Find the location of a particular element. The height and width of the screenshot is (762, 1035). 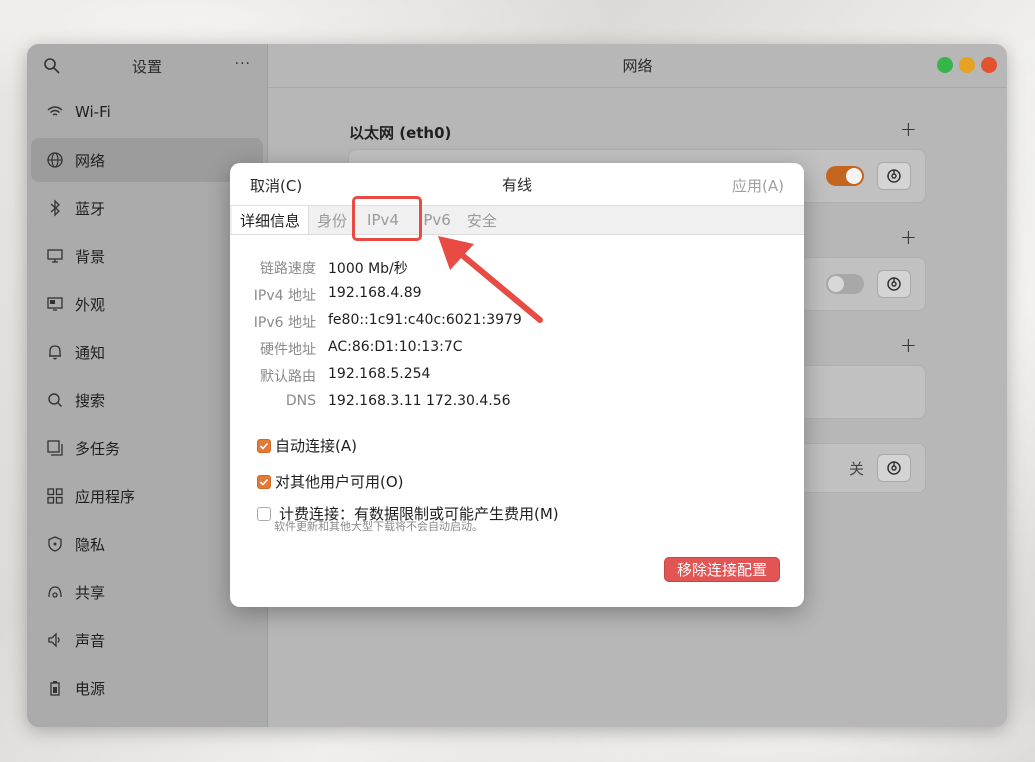

minimize-button is located at coordinates (967, 65).